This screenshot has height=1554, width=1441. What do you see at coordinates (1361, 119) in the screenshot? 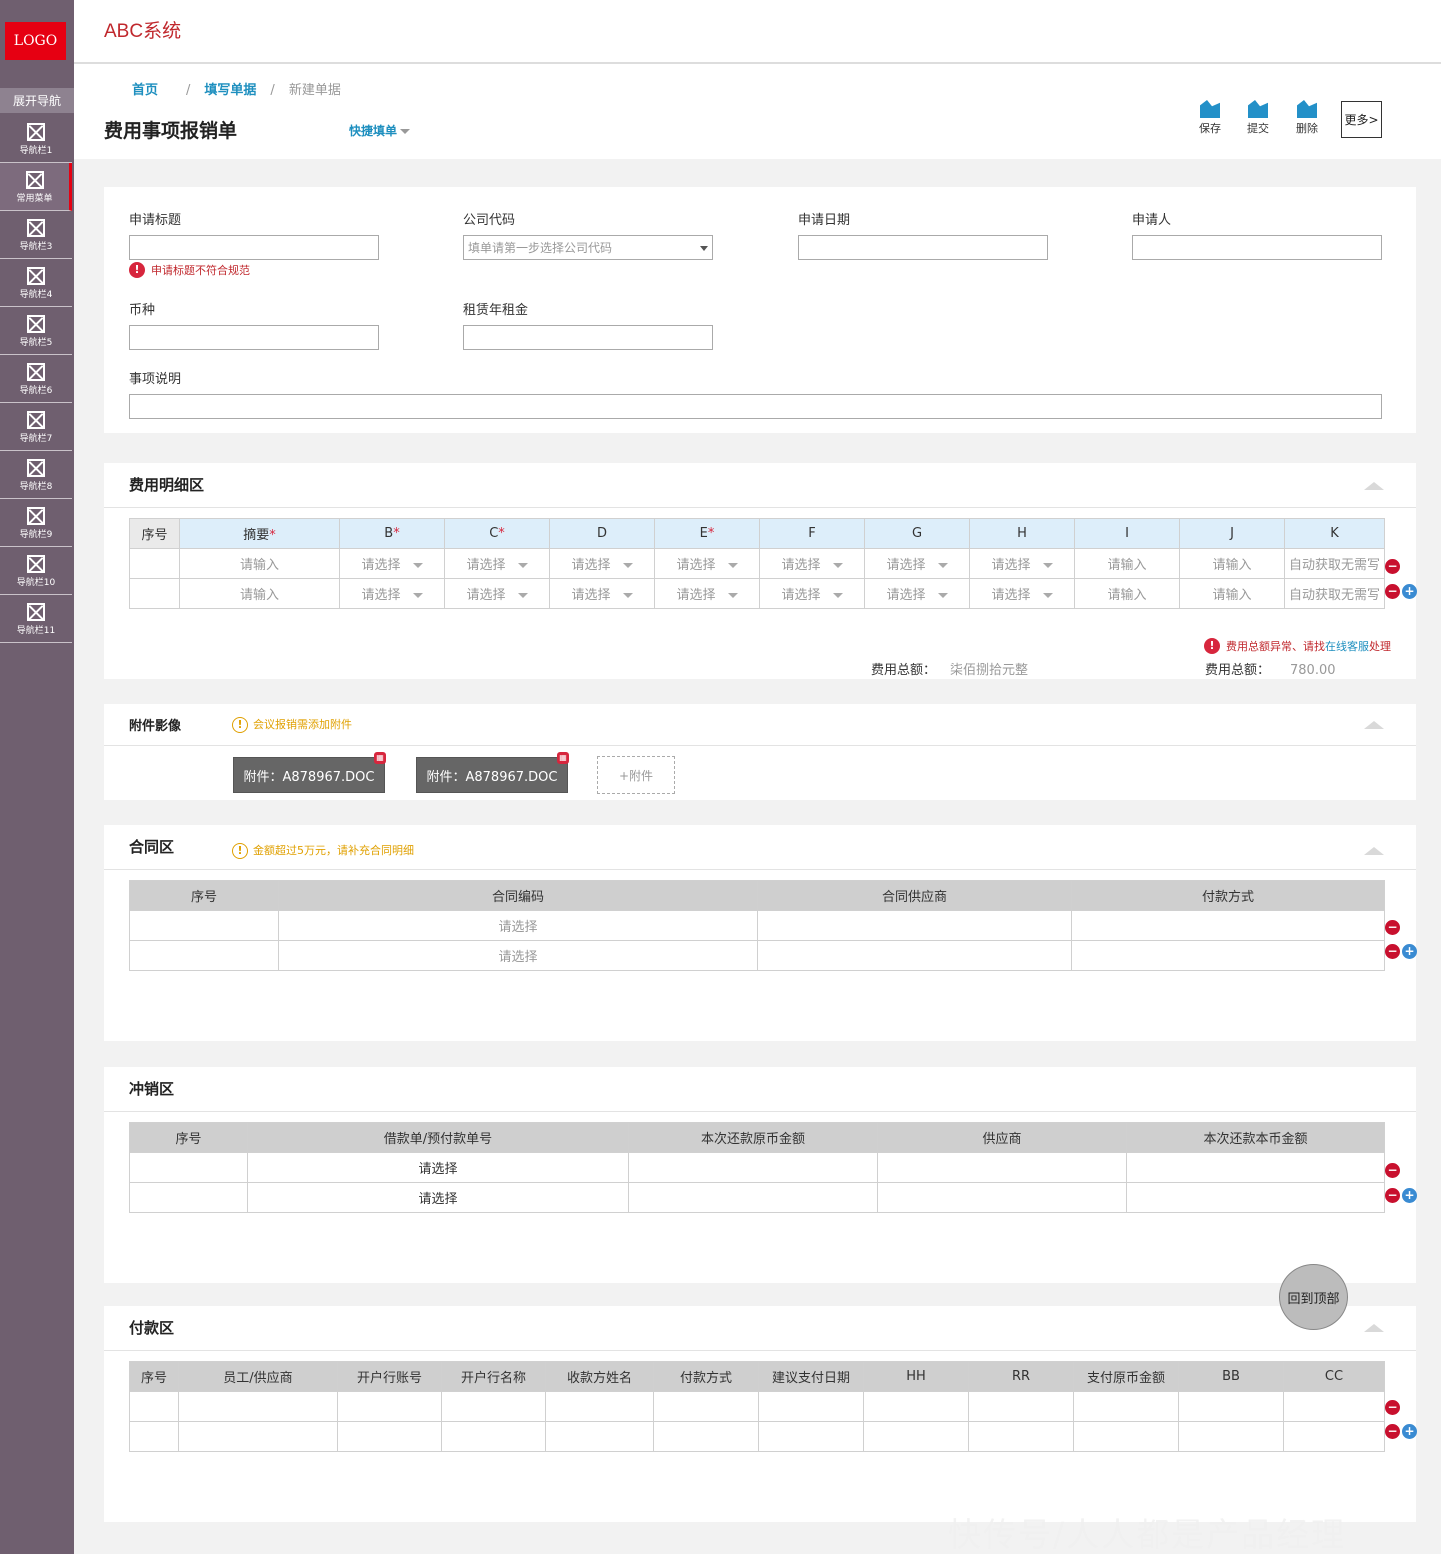
I see `more-button: 更多>` at bounding box center [1361, 119].